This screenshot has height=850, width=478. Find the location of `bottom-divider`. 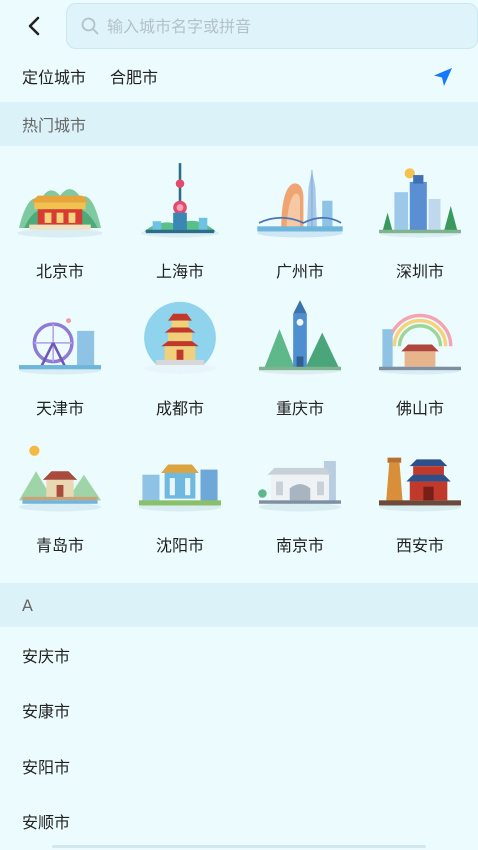

bottom-divider is located at coordinates (239, 846).